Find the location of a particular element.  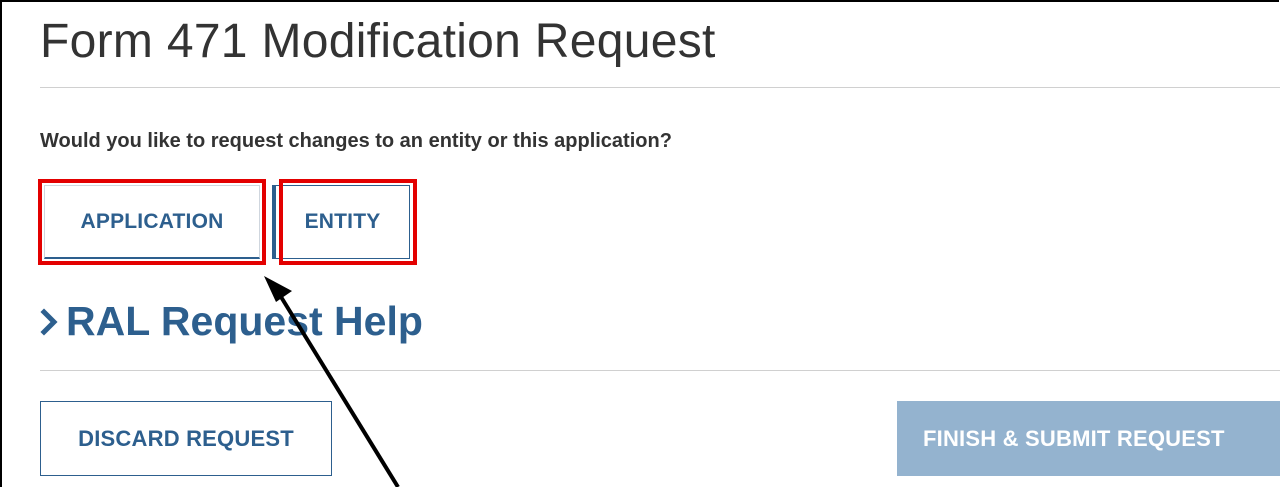

help-divider is located at coordinates (660, 370).